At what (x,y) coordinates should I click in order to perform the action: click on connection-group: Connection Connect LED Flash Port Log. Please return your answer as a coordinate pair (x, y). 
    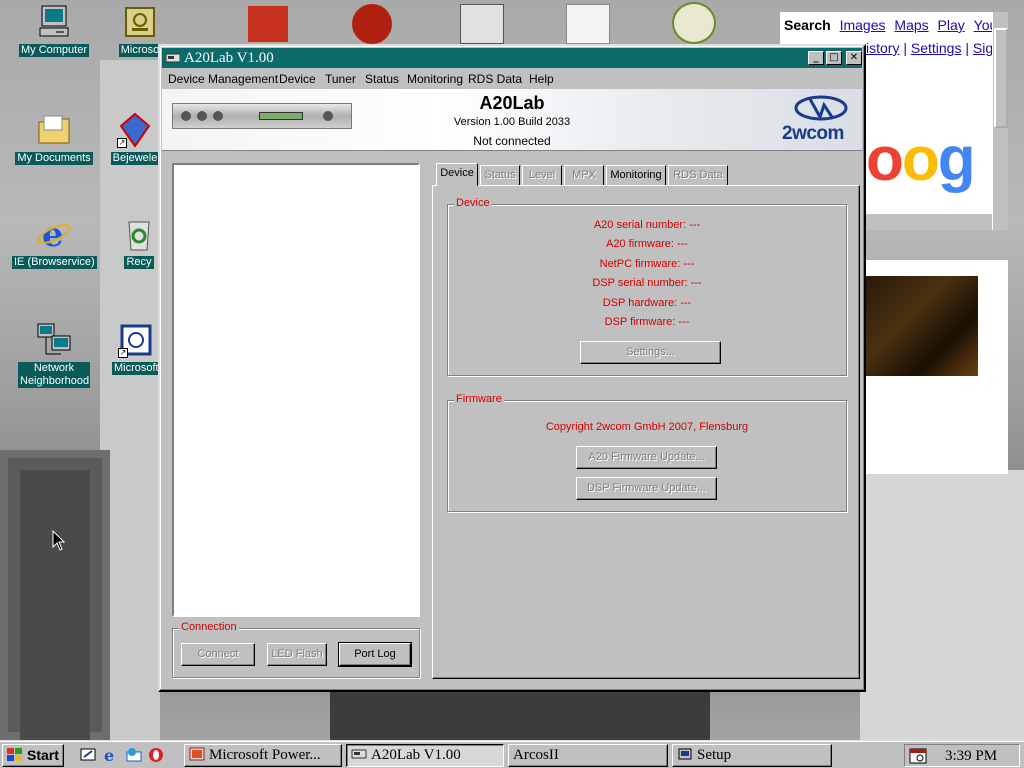
    Looking at the image, I should click on (296, 649).